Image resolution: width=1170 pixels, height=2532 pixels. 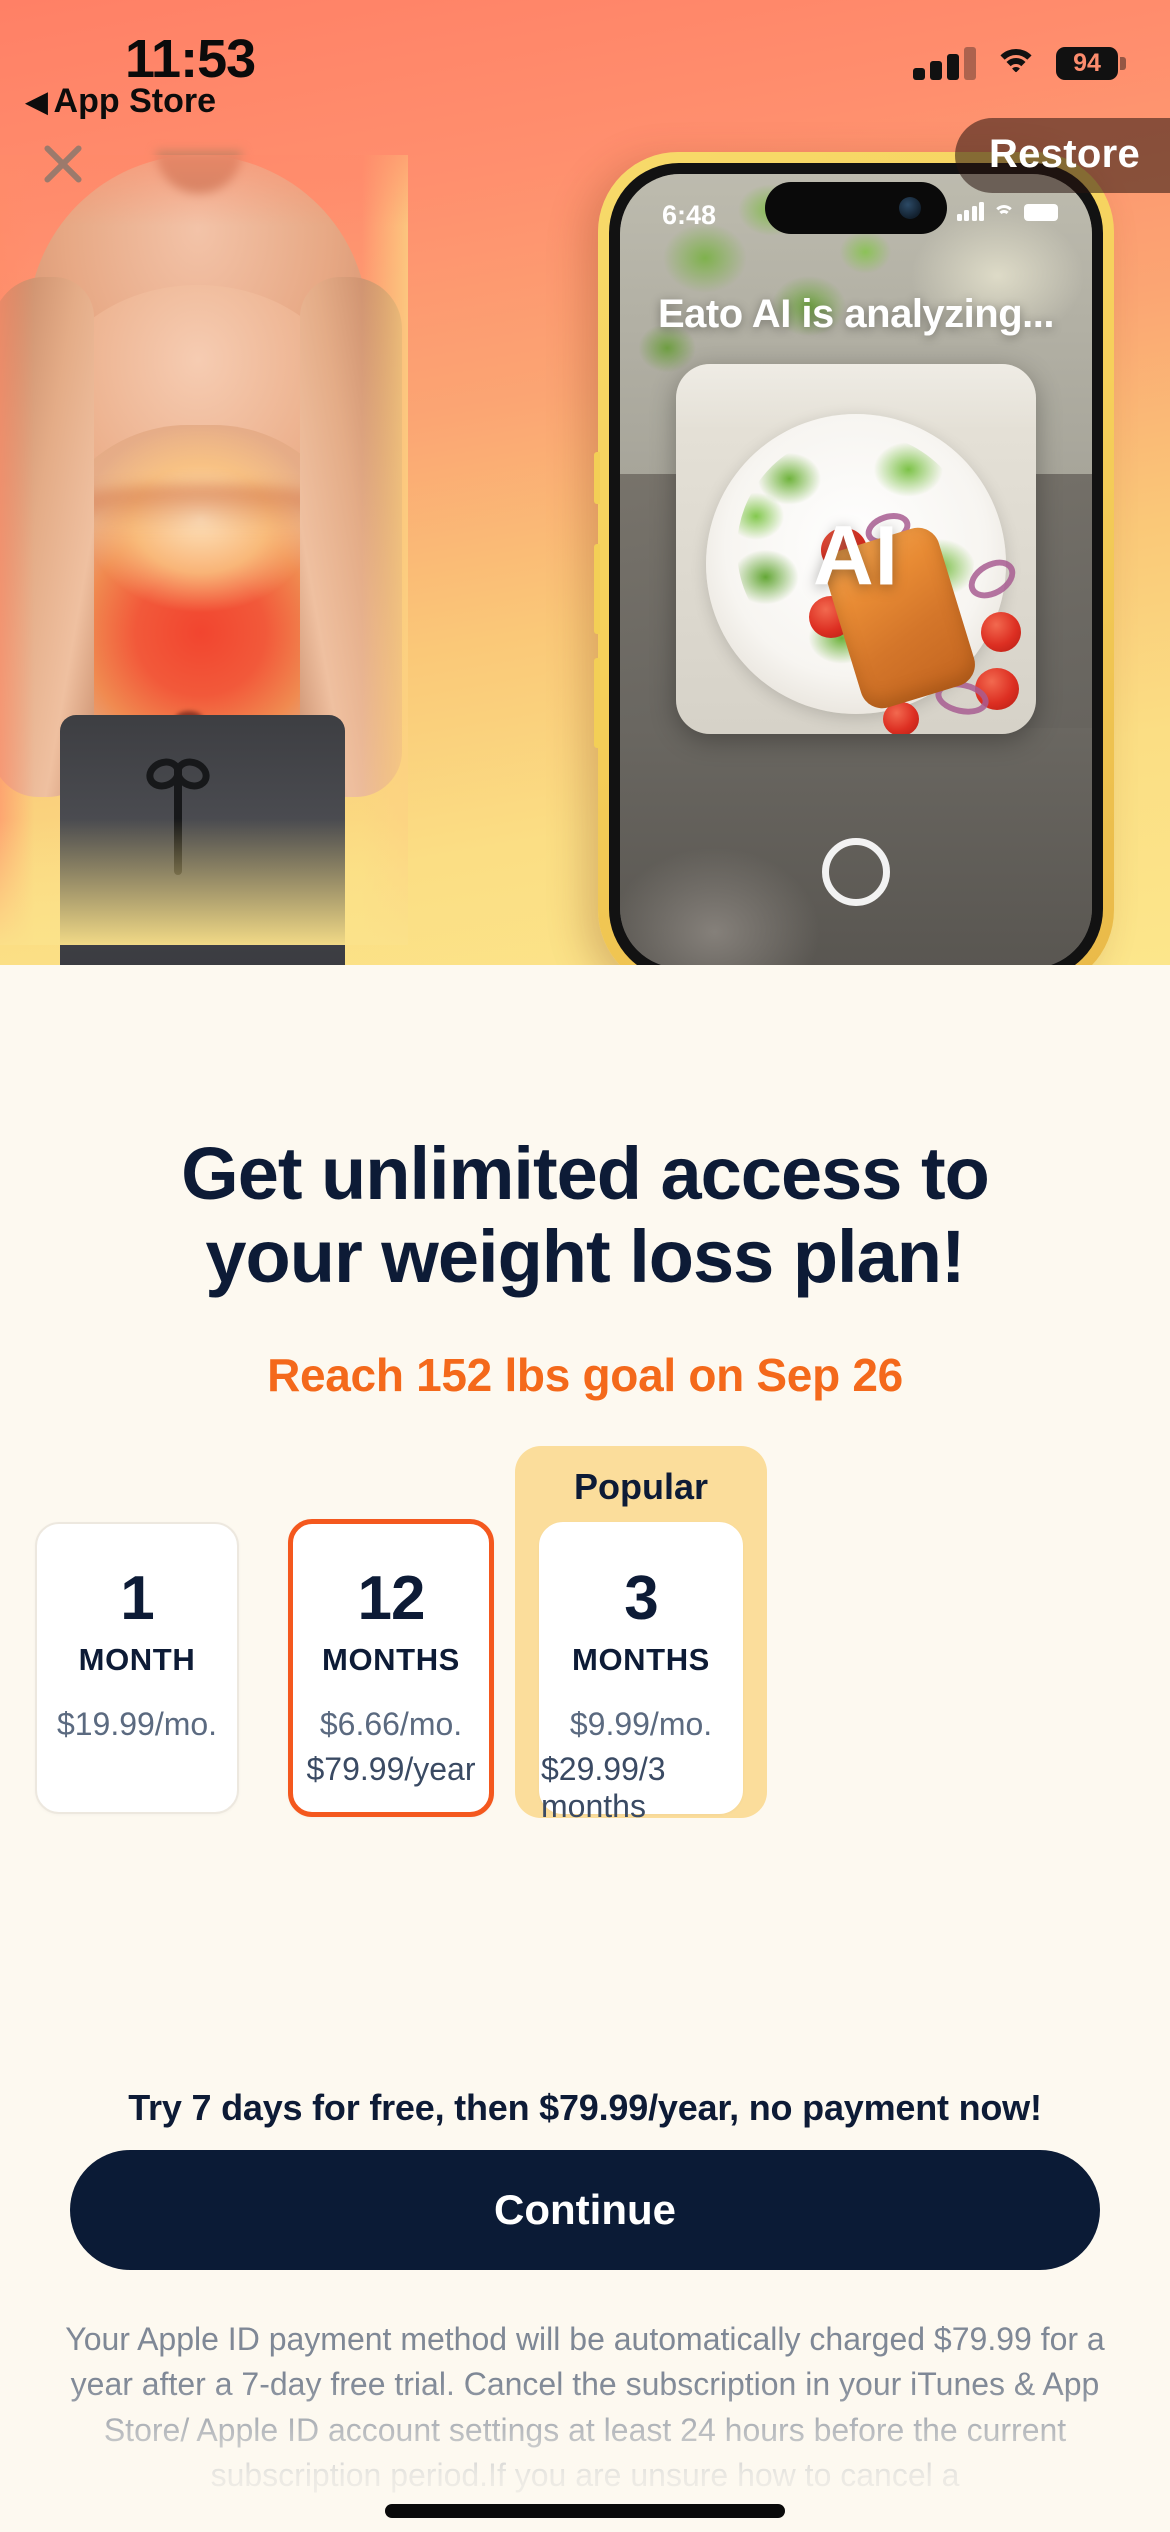 What do you see at coordinates (63, 163) in the screenshot?
I see `close-icon` at bounding box center [63, 163].